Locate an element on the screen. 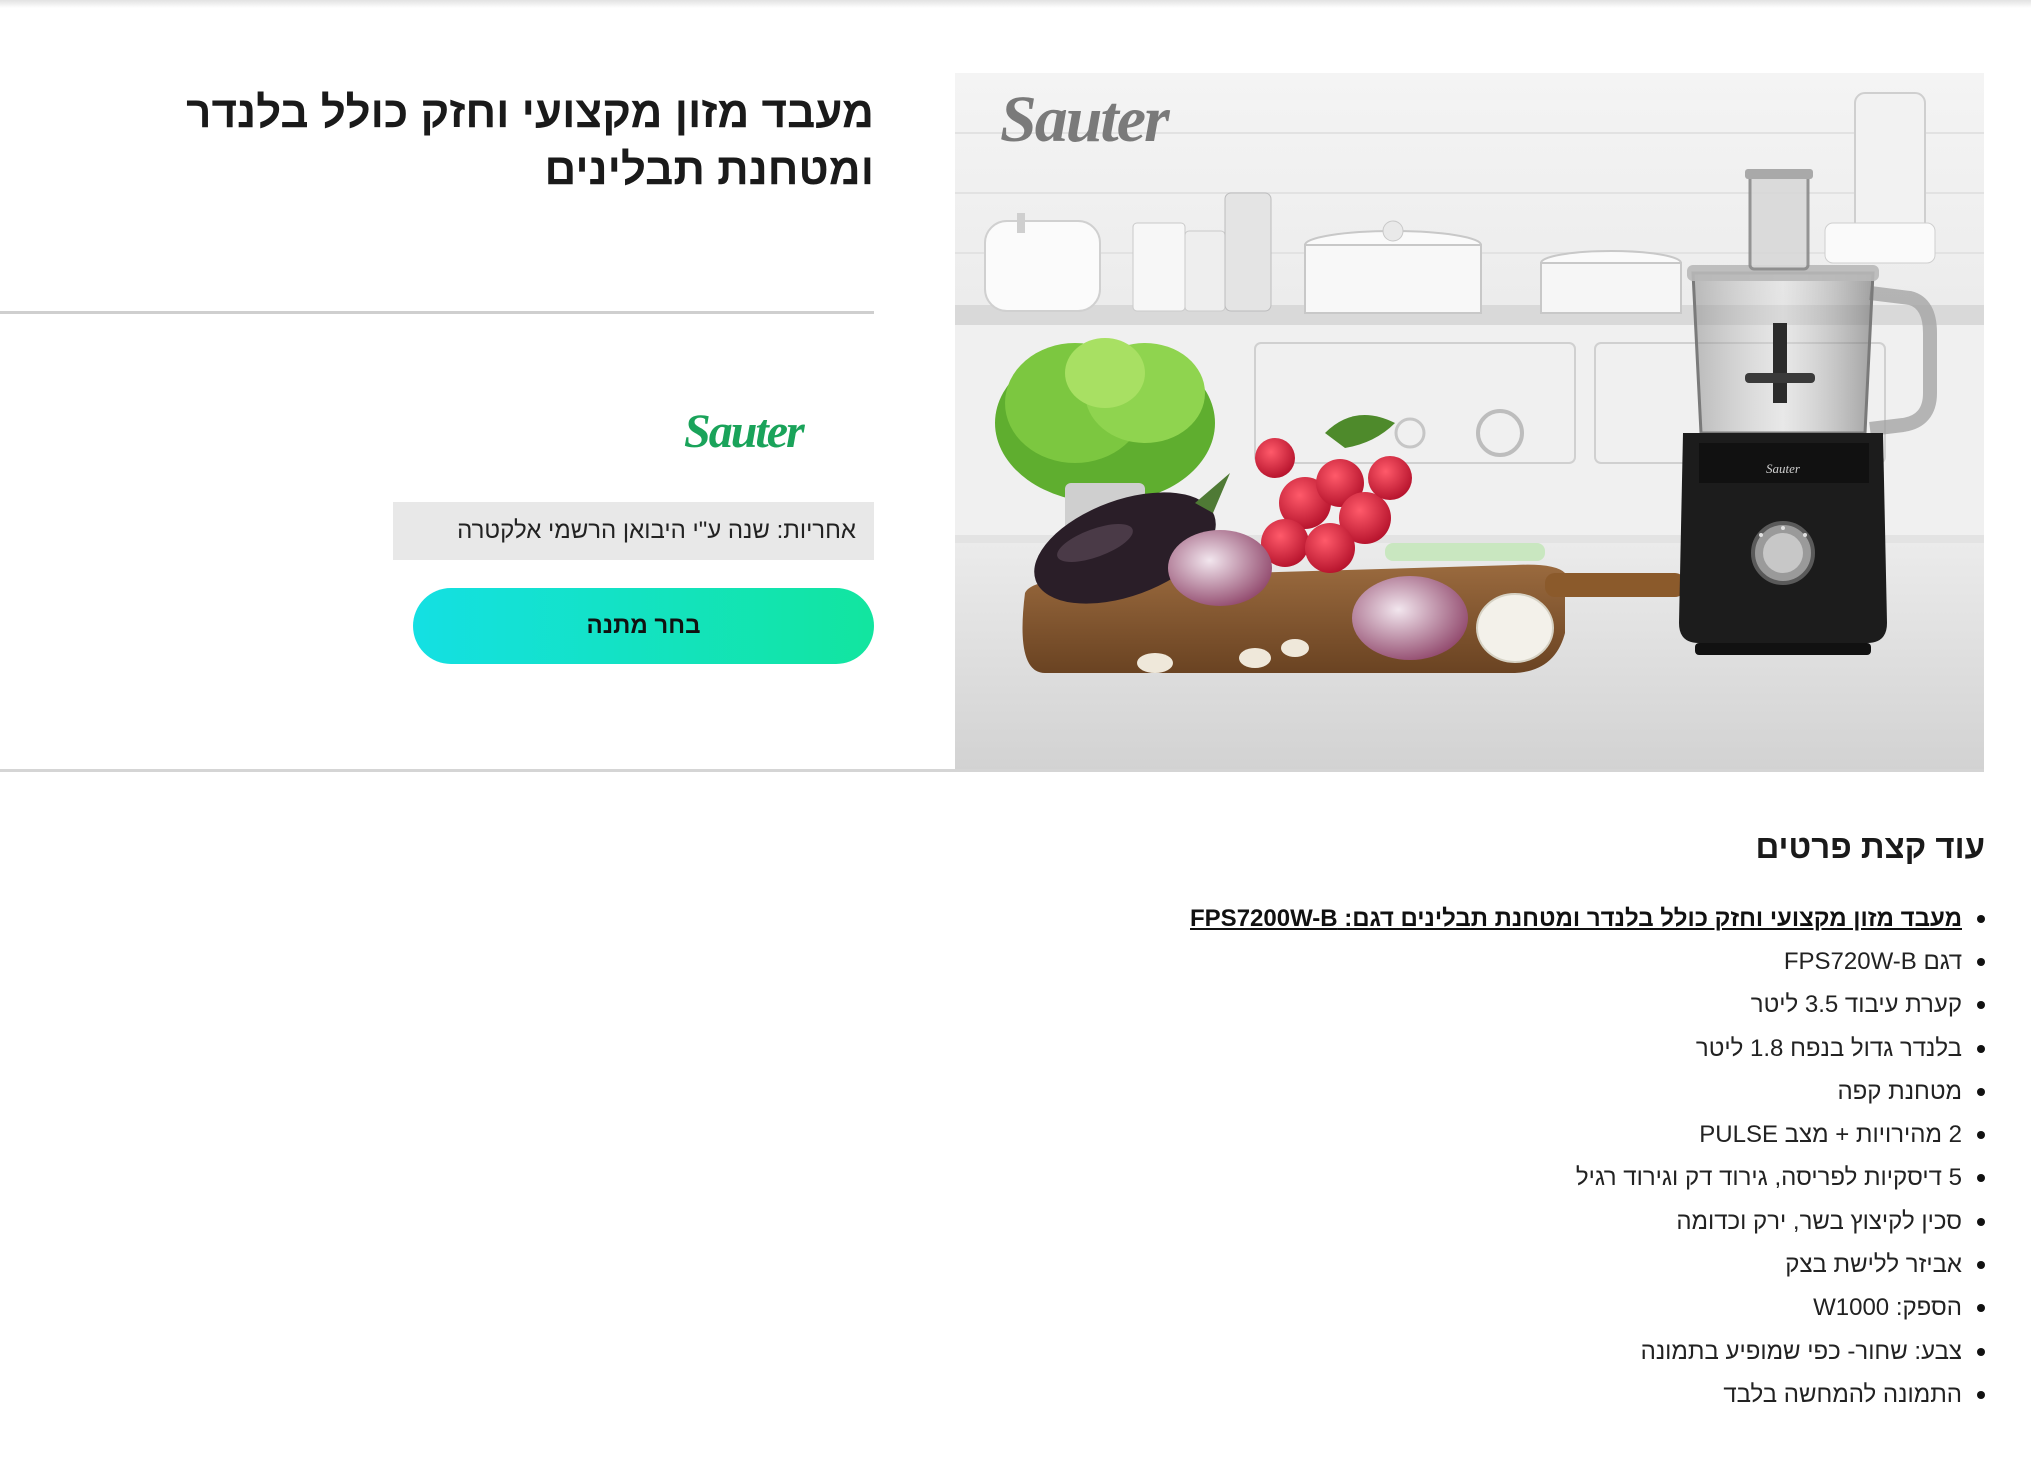 The width and height of the screenshot is (2031, 1474). feature-text: אביזר ללישת בצק is located at coordinates (1873, 1265).